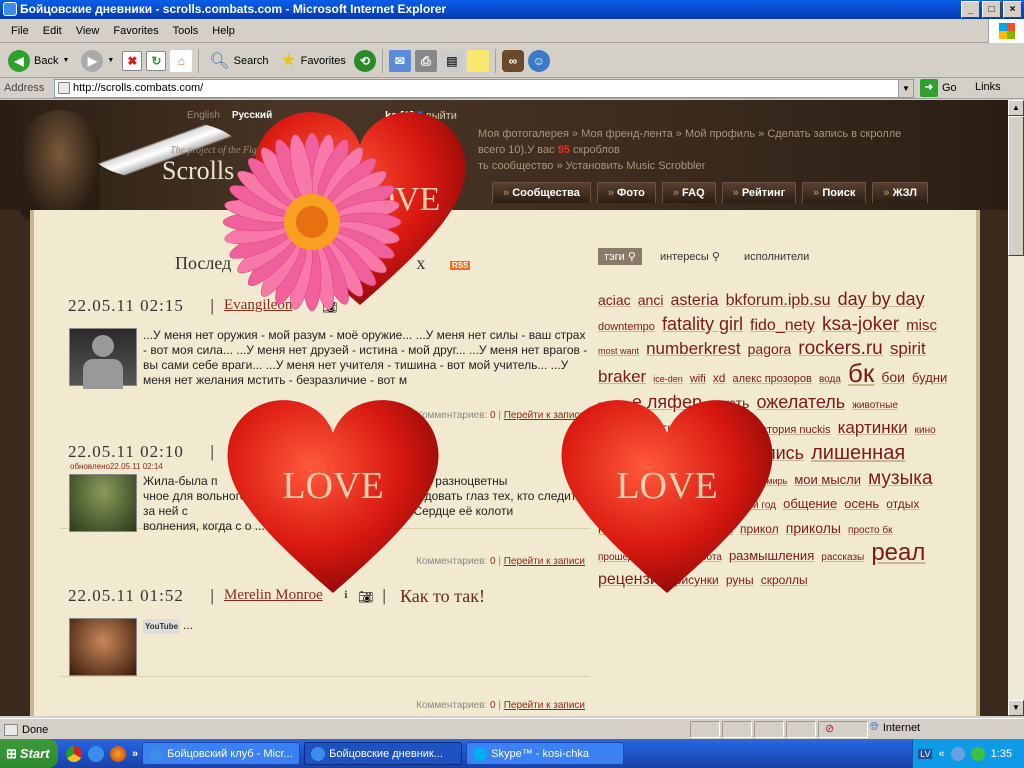 The image size is (1024, 768). Describe the element at coordinates (900, 192) in the screenshot. I see `tab-zhzl: ЖЗЛ` at that location.